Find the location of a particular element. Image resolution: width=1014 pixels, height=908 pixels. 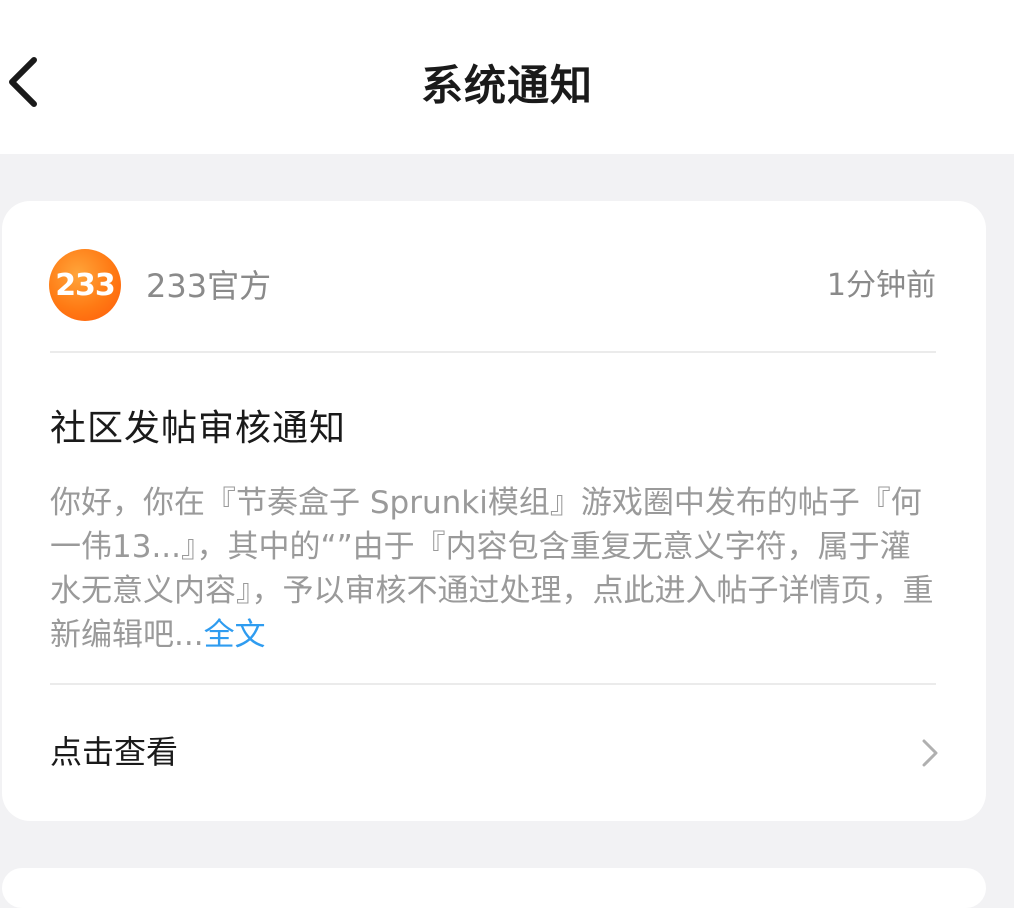

avatar-logo-text: 233 is located at coordinates (85, 285).